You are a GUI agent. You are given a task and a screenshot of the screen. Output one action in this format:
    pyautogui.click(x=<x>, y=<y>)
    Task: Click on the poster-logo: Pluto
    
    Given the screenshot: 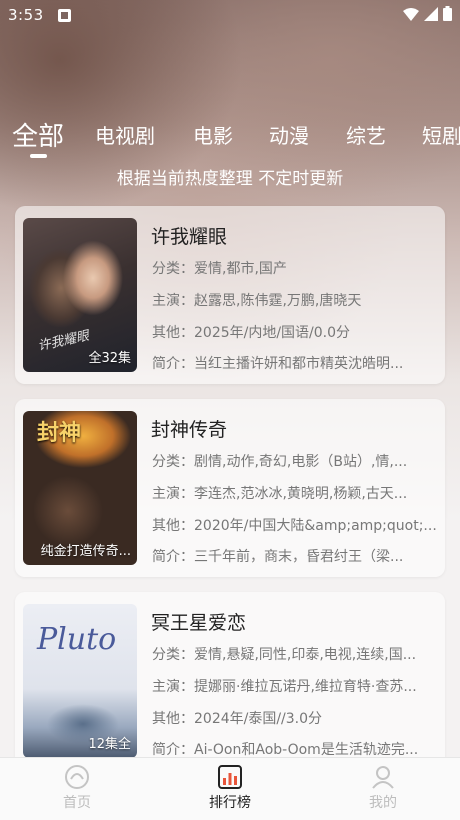 What is the action you would take?
    pyautogui.click(x=77, y=639)
    